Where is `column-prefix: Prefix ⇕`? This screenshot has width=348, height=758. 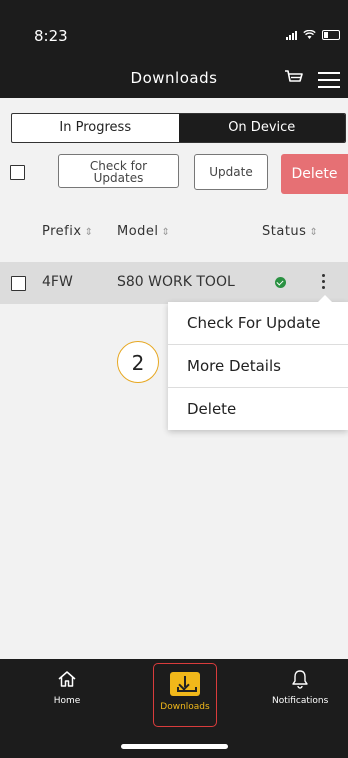
column-prefix: Prefix ⇕ is located at coordinates (67, 231).